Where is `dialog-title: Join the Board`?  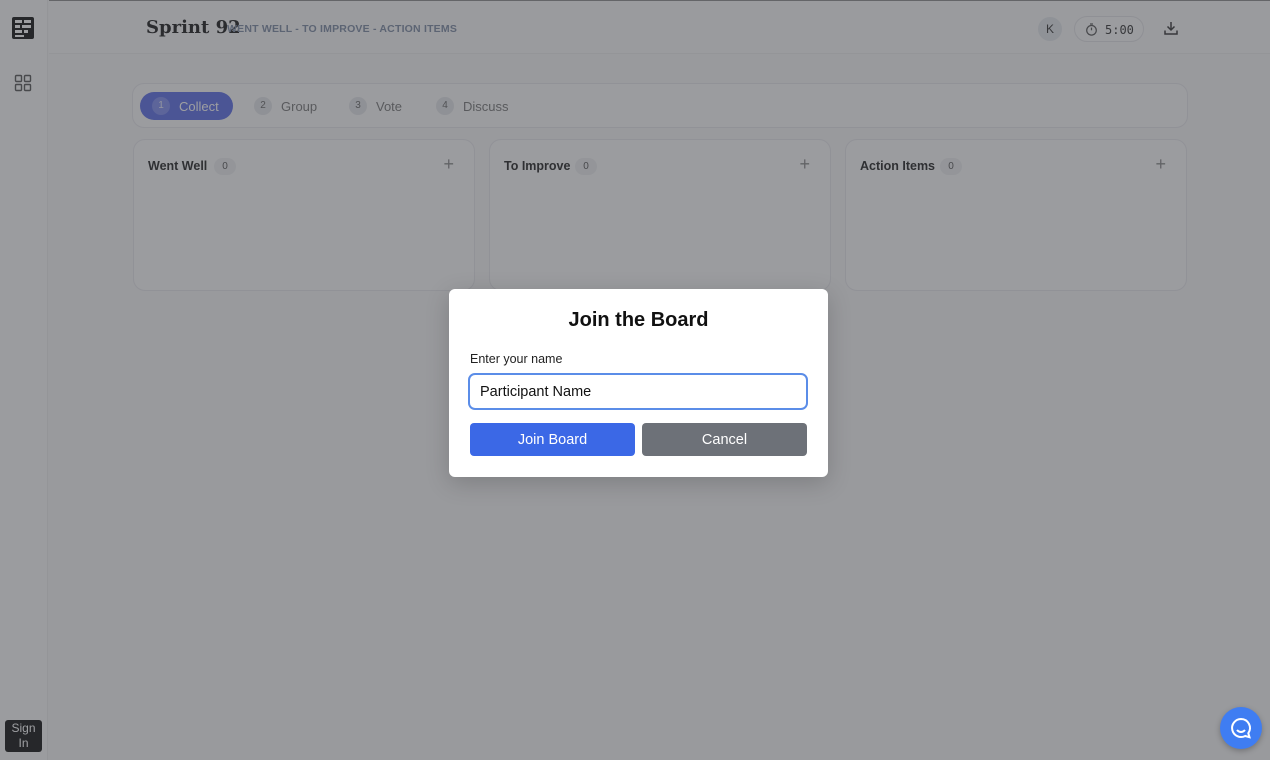 dialog-title: Join the Board is located at coordinates (638, 320).